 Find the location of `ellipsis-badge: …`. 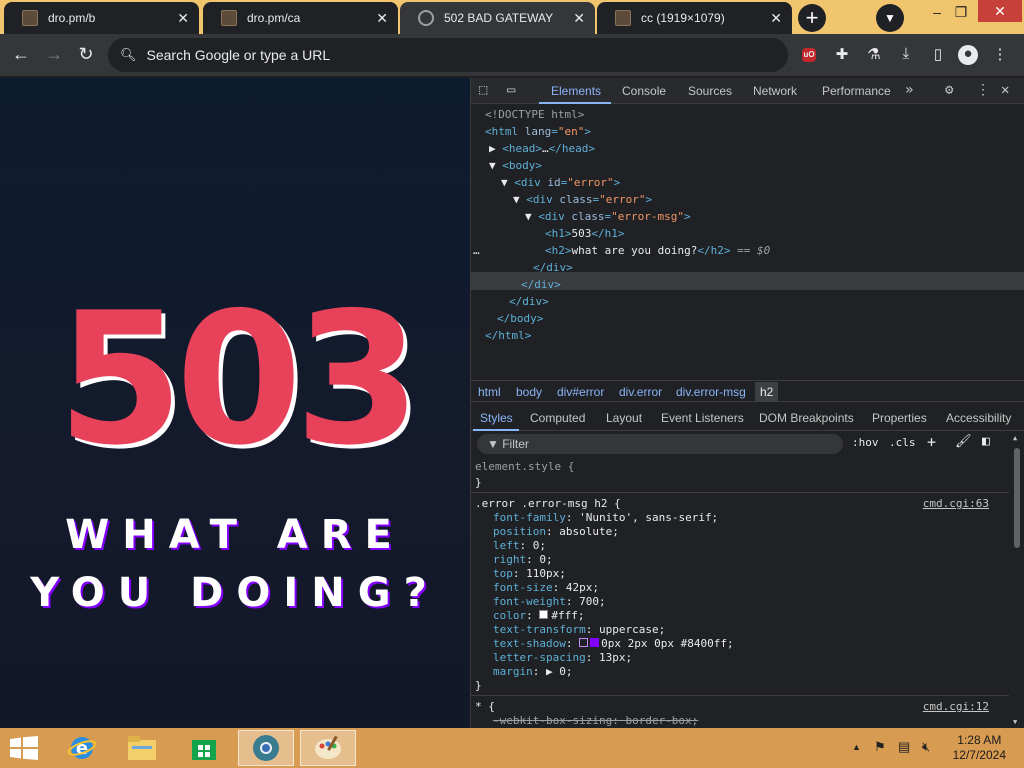

ellipsis-badge: … is located at coordinates (545, 148).